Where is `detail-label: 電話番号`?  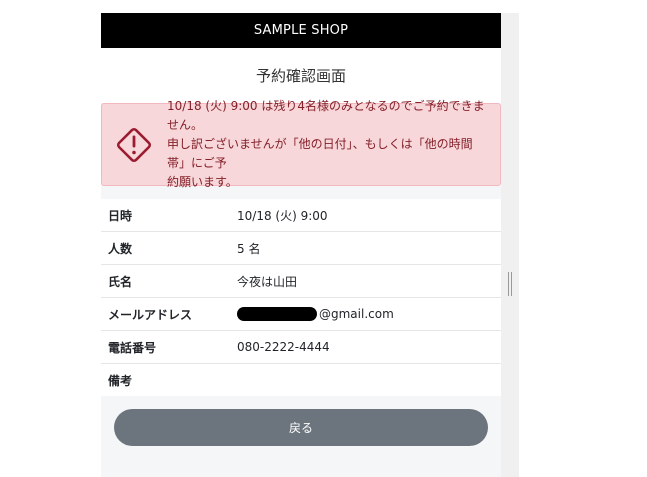
detail-label: 電話番号 is located at coordinates (132, 347).